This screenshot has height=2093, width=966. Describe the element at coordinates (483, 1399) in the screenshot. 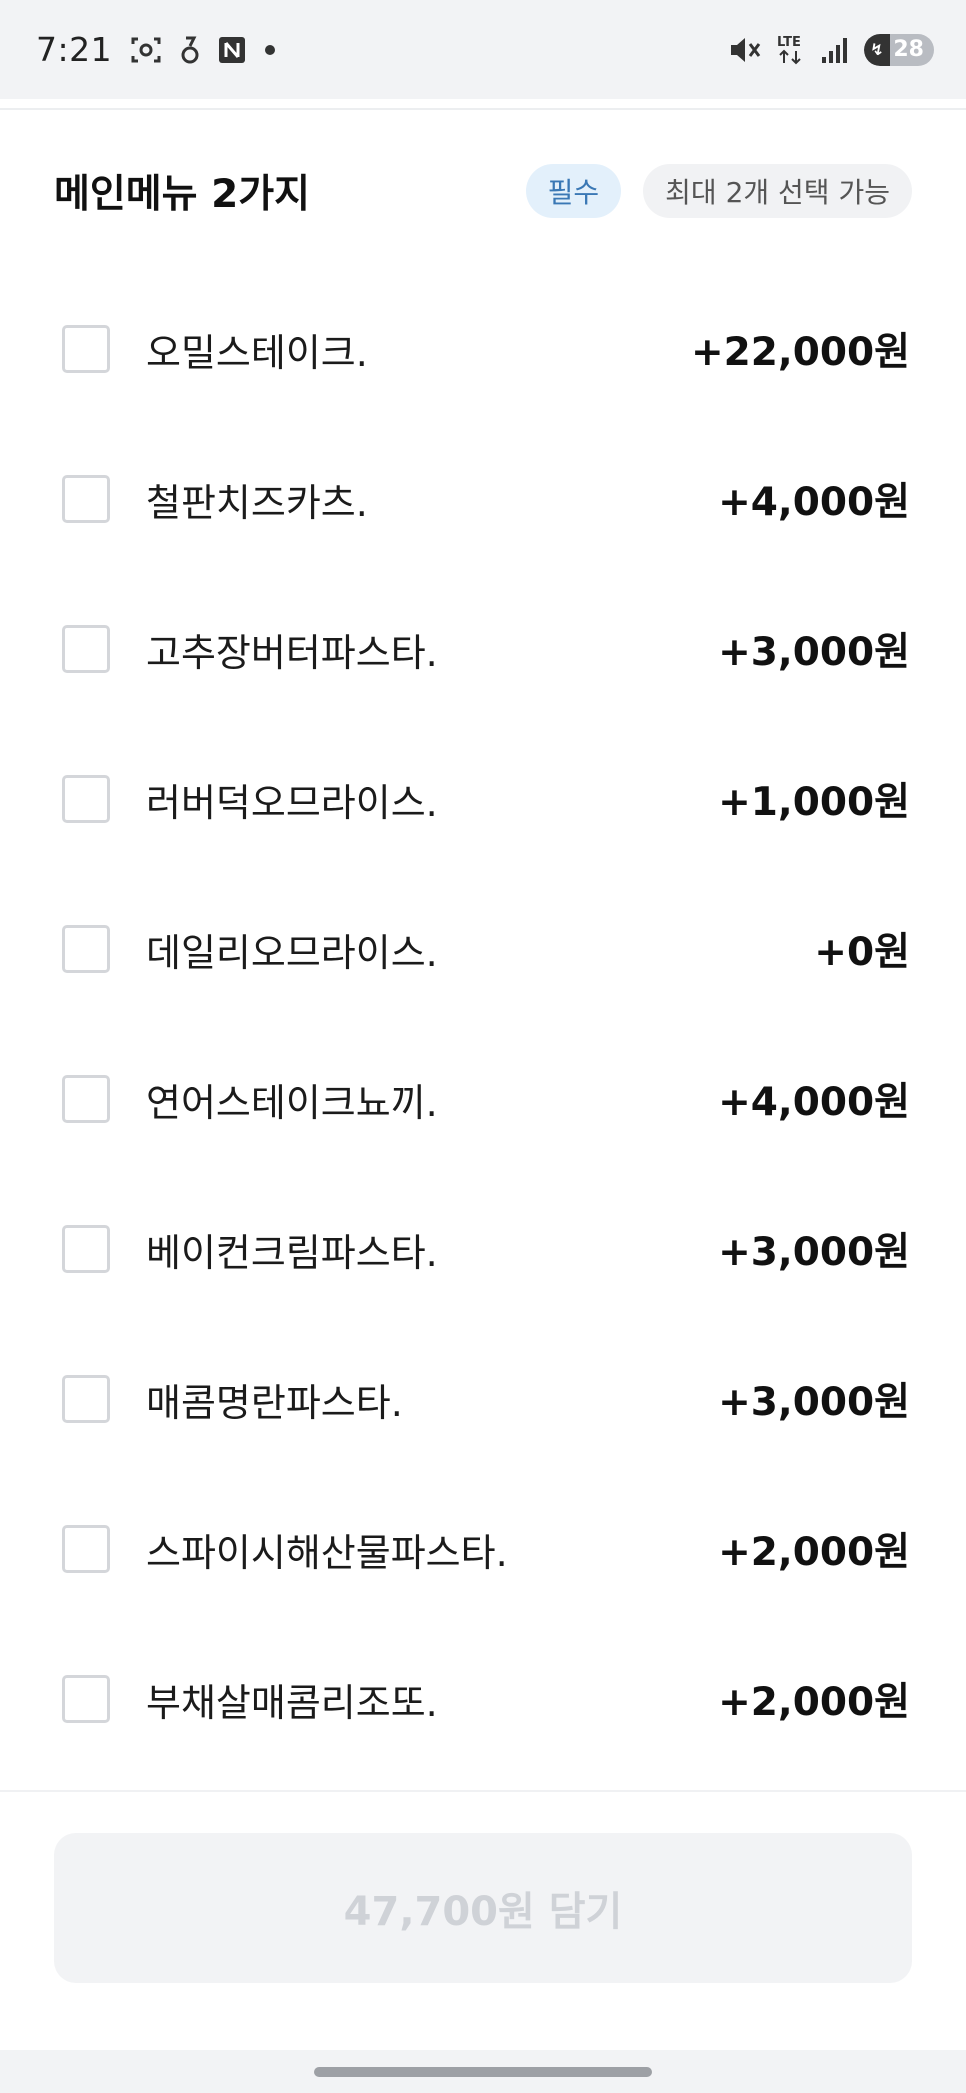

I see `option-row: 매콤명란파스타. +3,000원` at that location.